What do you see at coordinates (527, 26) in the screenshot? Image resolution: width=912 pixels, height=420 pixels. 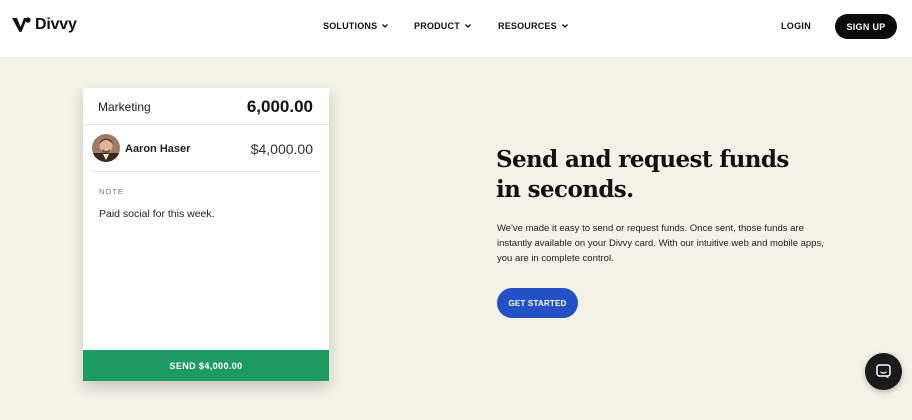 I see `nav-resources-label: RESOURCES` at bounding box center [527, 26].